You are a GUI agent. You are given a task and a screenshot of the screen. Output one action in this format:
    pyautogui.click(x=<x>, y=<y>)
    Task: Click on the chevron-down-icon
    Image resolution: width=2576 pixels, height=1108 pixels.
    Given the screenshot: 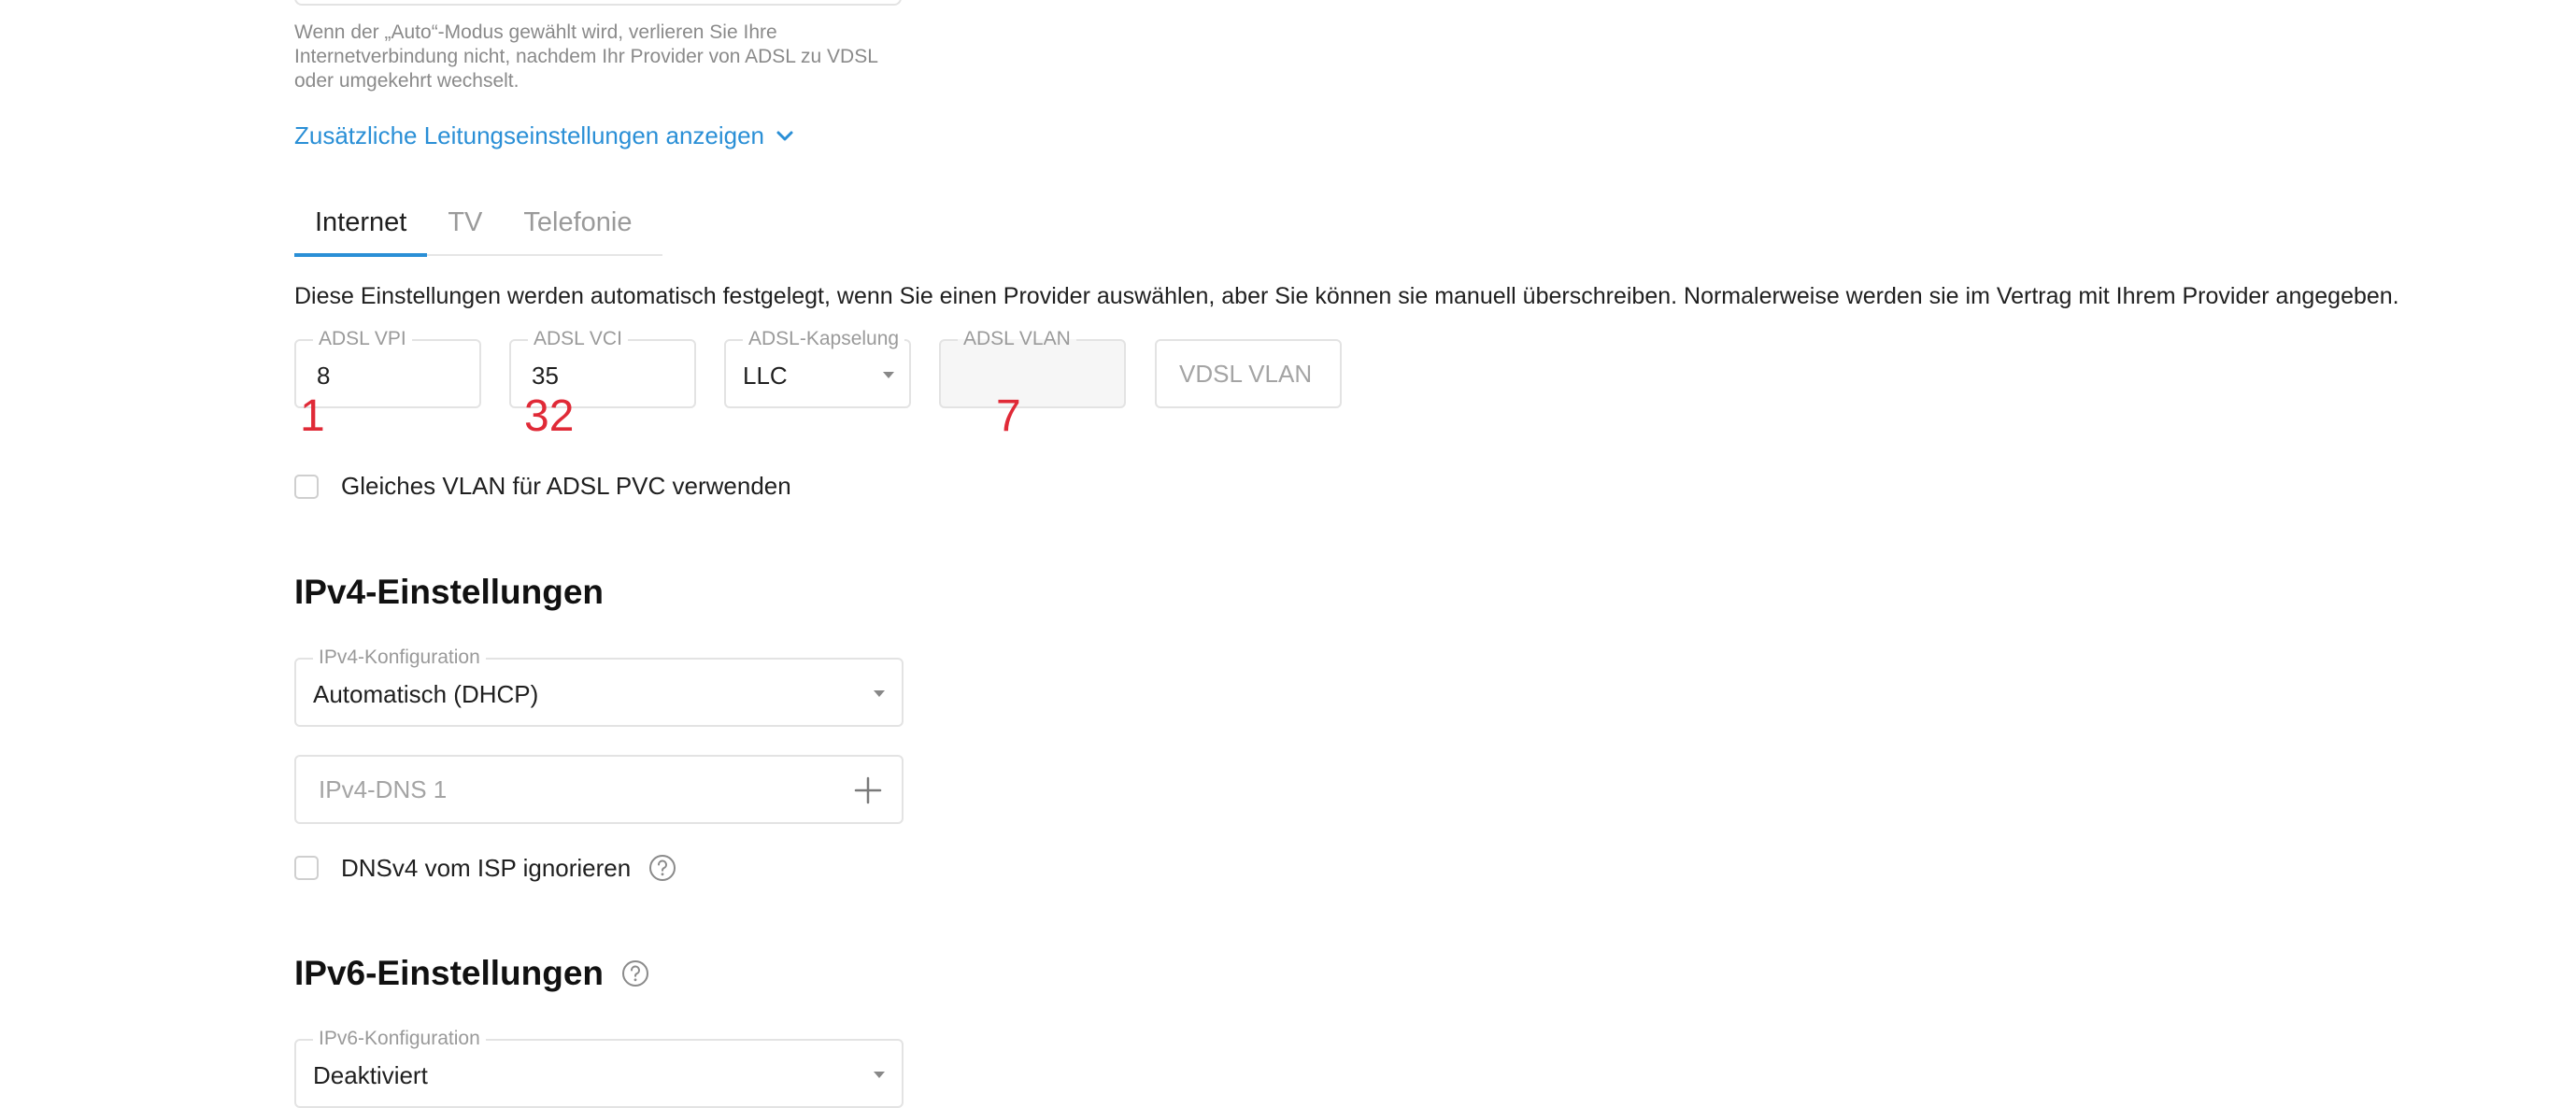 What is the action you would take?
    pyautogui.click(x=785, y=136)
    